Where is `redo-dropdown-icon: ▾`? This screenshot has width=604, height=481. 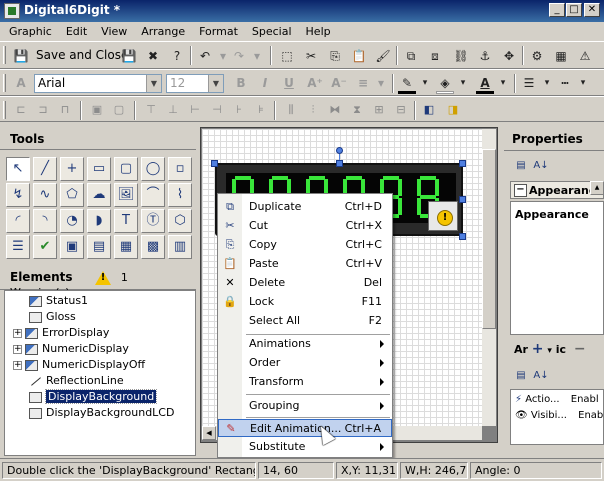 redo-dropdown-icon: ▾ is located at coordinates (257, 56).